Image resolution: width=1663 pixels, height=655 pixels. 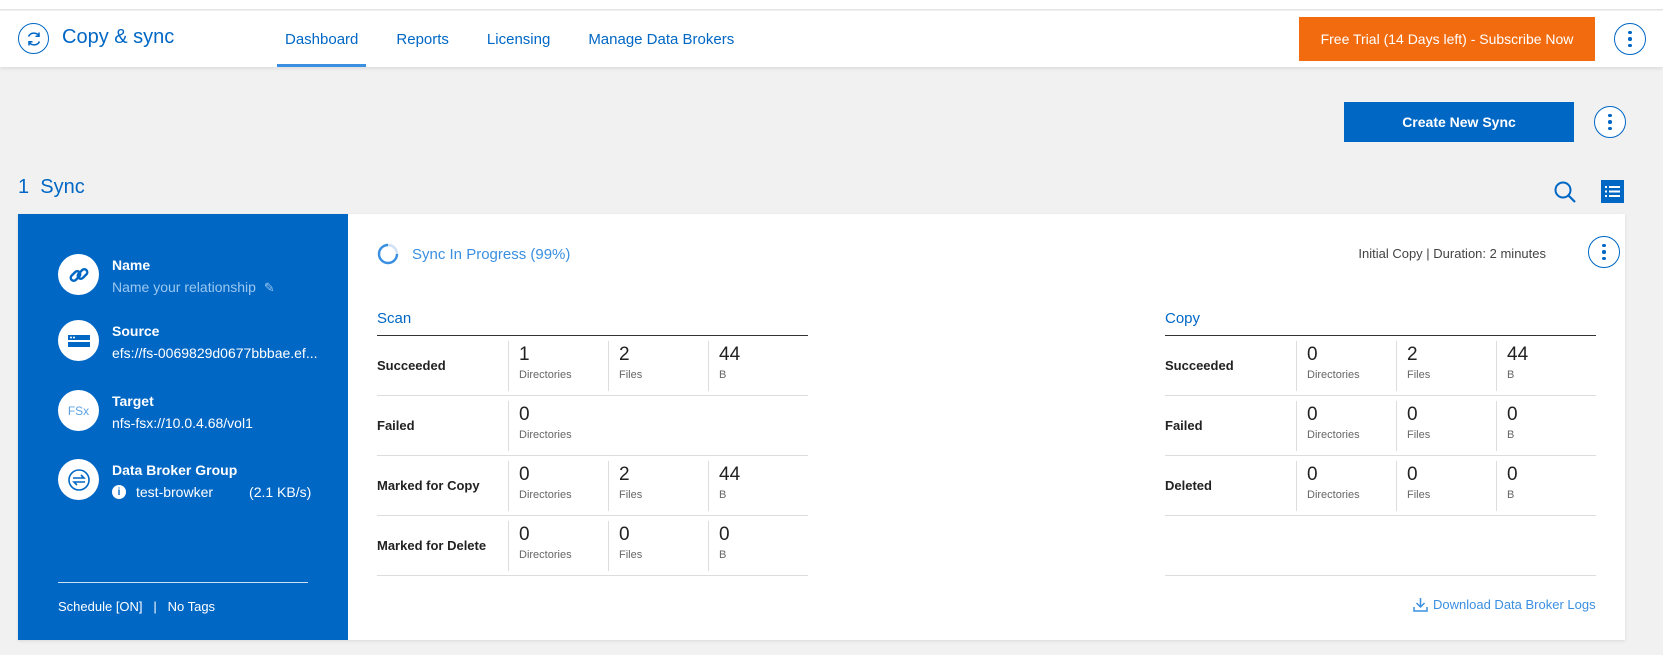 What do you see at coordinates (78, 340) in the screenshot?
I see `efs-storage-icon` at bounding box center [78, 340].